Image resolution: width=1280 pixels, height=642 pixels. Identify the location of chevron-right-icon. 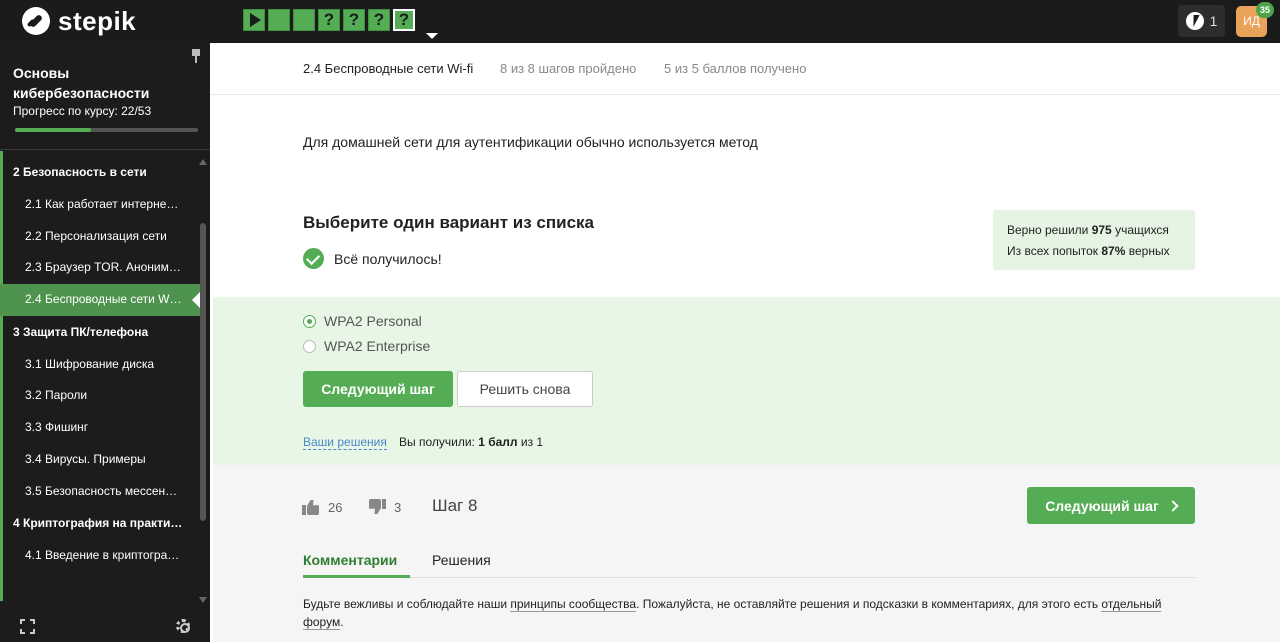
(1173, 505).